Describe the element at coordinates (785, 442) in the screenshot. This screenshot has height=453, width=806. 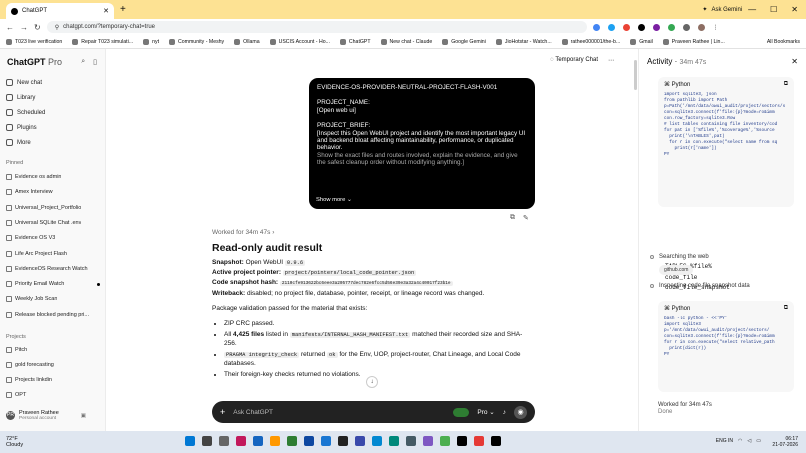
I see `clock: 06:17 21-07-2026` at that location.